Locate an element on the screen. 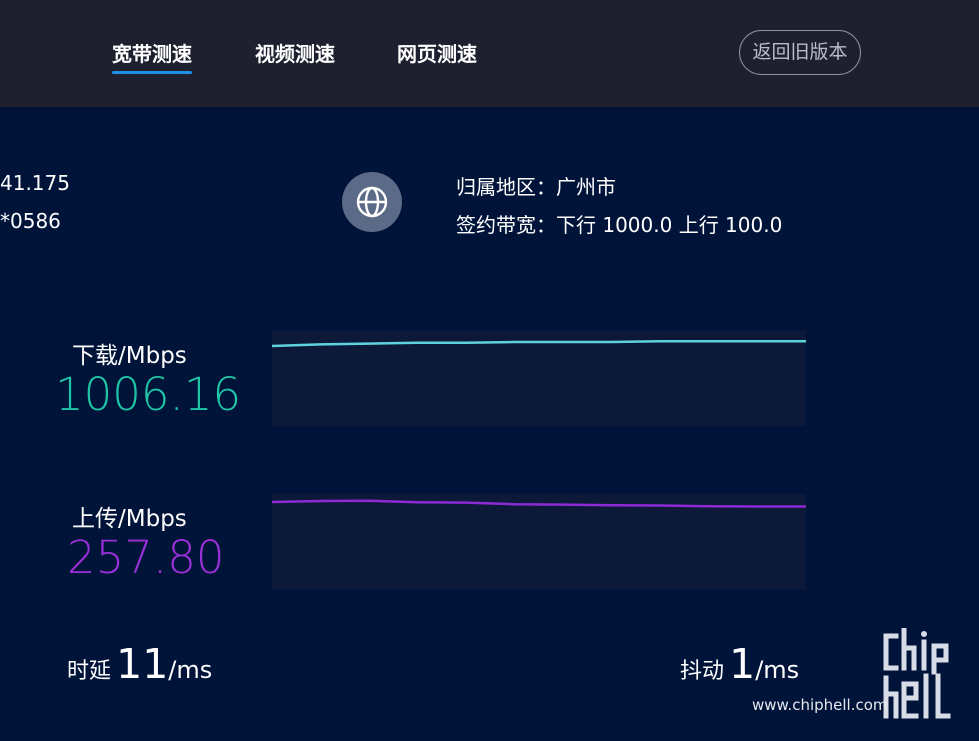 The height and width of the screenshot is (741, 979). latency-unit: /ms is located at coordinates (190, 670).